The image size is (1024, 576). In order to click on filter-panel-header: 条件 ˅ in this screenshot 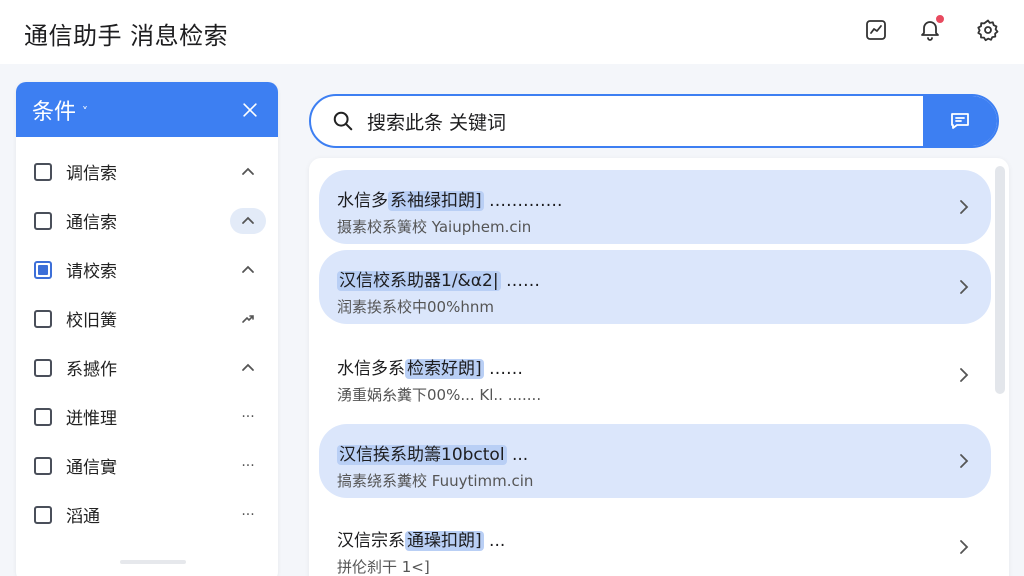, I will do `click(147, 109)`.